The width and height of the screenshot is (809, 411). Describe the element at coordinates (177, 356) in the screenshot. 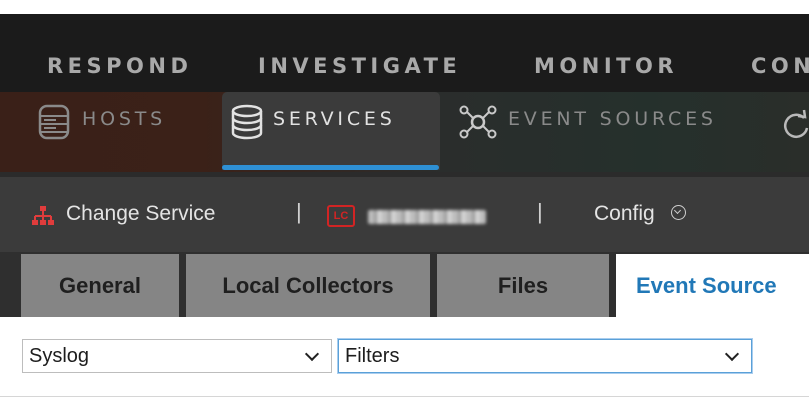

I see `event-source-type-select: Syslog` at that location.